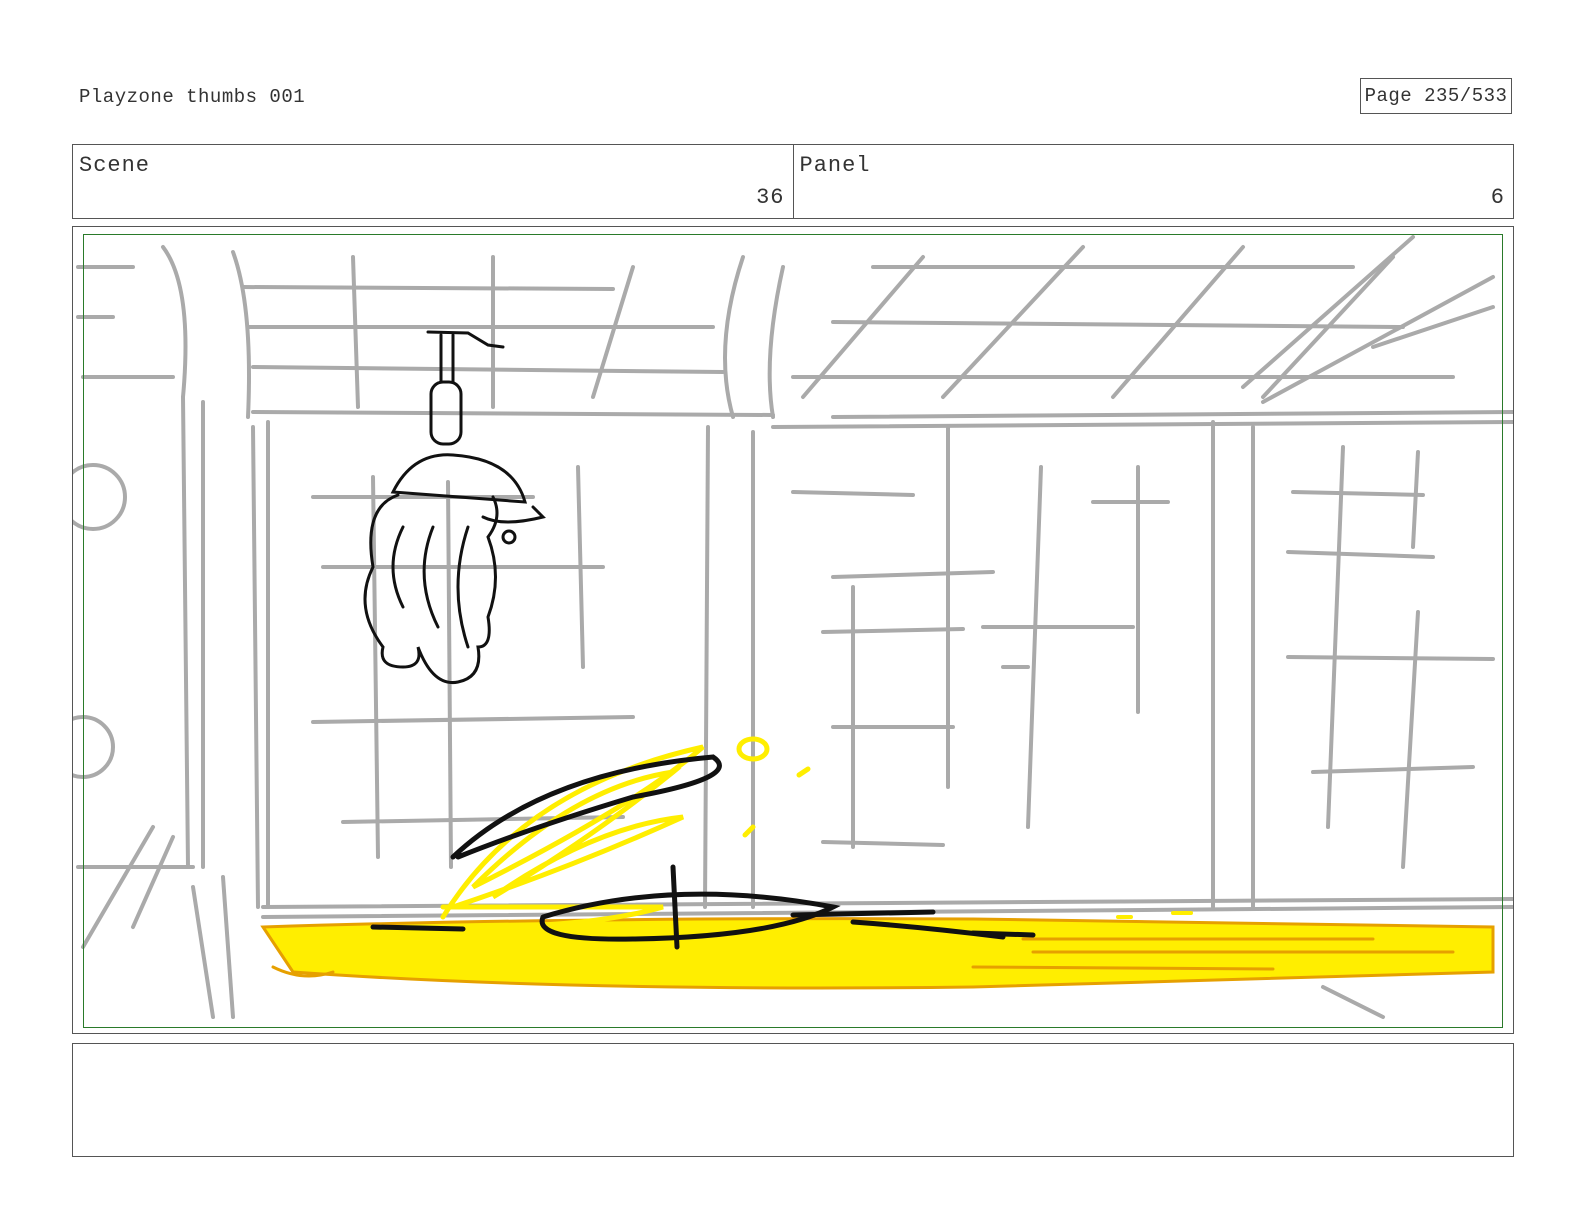 This screenshot has width=1584, height=1224. I want to click on scene-label: Scene, so click(115, 165).